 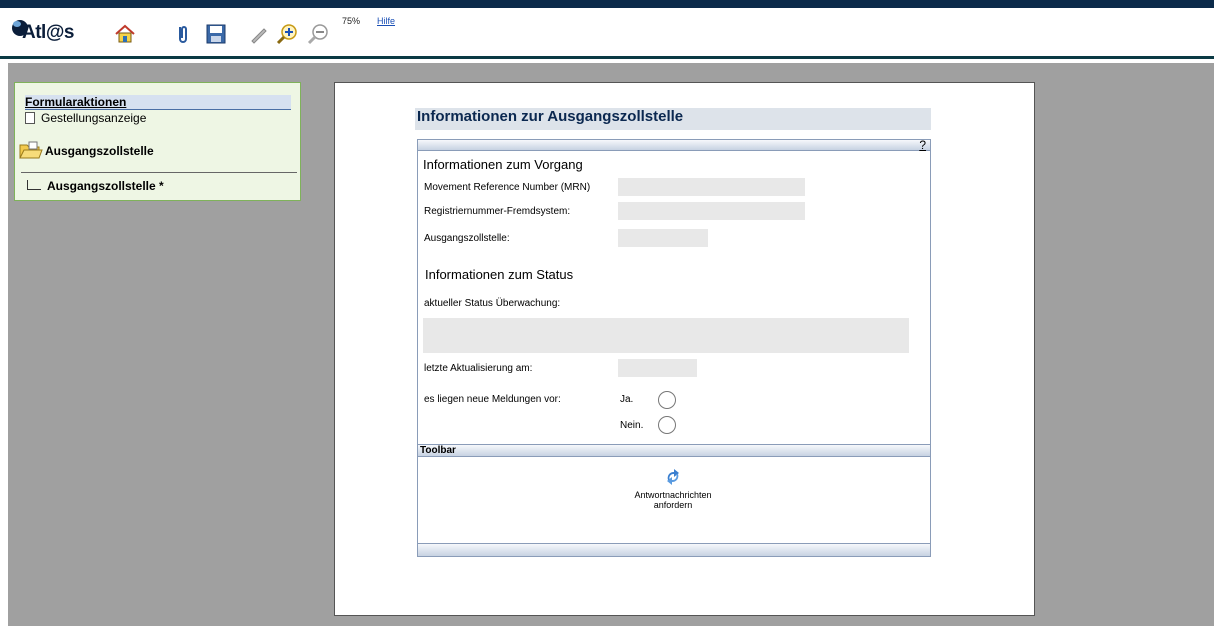 What do you see at coordinates (507, 187) in the screenshot?
I see `mrn-label: Movement Reference Number (MRN)` at bounding box center [507, 187].